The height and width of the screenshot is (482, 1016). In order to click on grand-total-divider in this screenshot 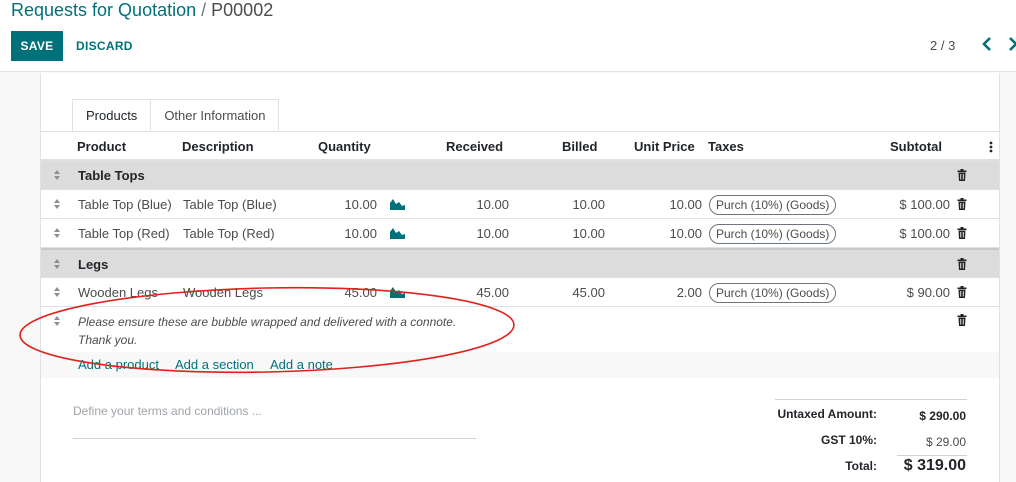, I will do `click(932, 455)`.